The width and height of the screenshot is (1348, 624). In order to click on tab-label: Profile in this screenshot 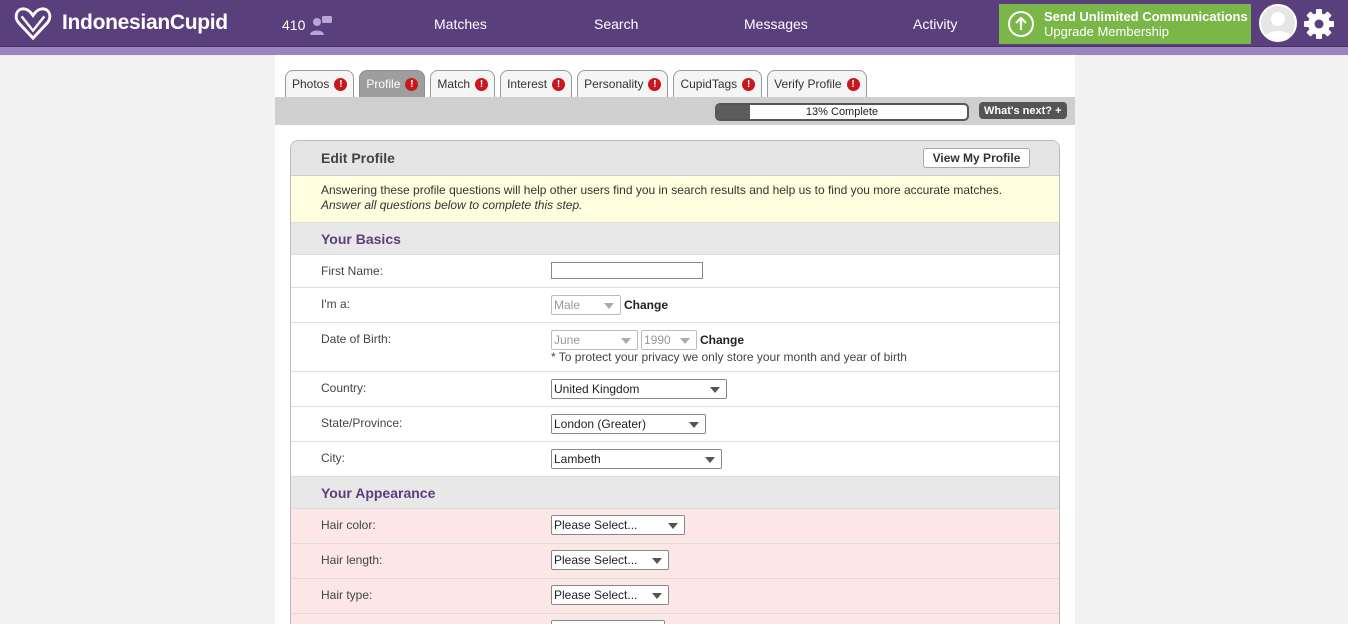, I will do `click(383, 84)`.